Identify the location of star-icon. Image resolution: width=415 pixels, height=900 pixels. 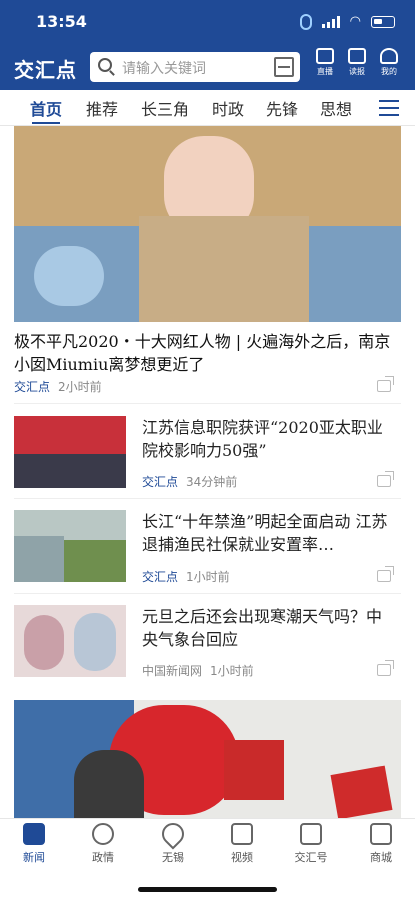
(103, 834).